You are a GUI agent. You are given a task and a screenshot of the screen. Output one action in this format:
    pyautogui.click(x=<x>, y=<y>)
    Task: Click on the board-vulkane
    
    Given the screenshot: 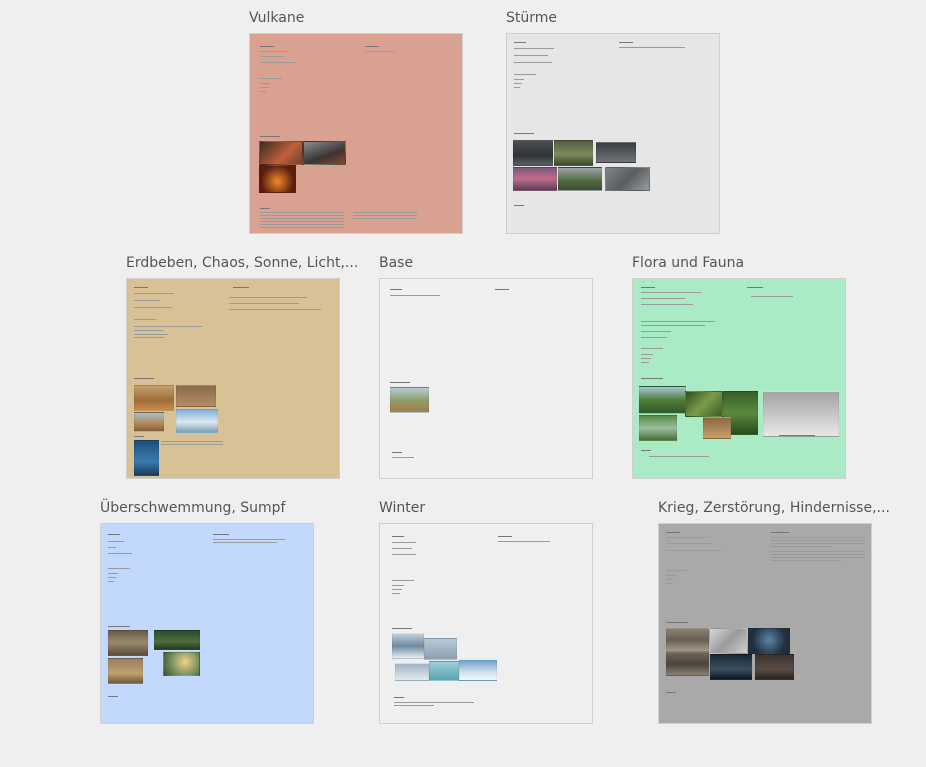 What is the action you would take?
    pyautogui.click(x=356, y=133)
    